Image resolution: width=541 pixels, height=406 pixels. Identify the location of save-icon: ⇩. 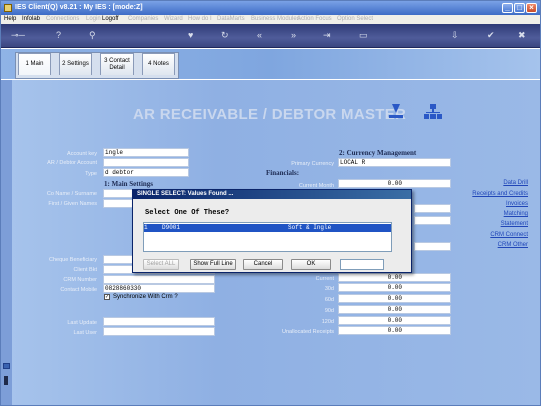
(455, 35).